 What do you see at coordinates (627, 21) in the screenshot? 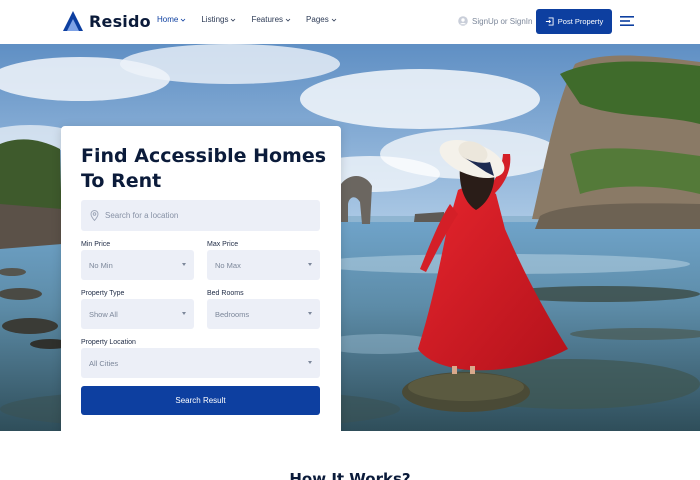
I see `menu-icon` at bounding box center [627, 21].